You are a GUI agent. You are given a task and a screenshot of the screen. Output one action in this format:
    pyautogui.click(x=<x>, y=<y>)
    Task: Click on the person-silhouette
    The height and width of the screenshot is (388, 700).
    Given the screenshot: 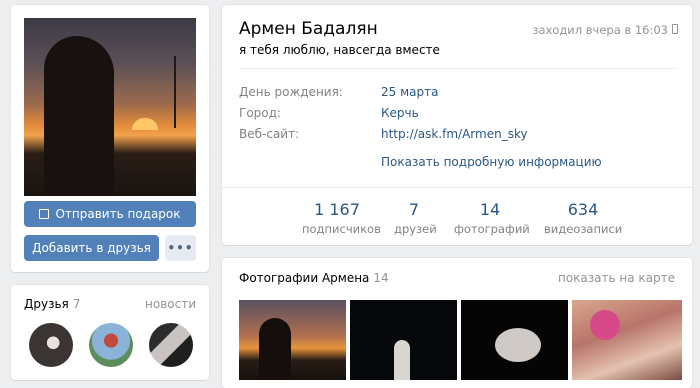 What is the action you would take?
    pyautogui.click(x=79, y=116)
    